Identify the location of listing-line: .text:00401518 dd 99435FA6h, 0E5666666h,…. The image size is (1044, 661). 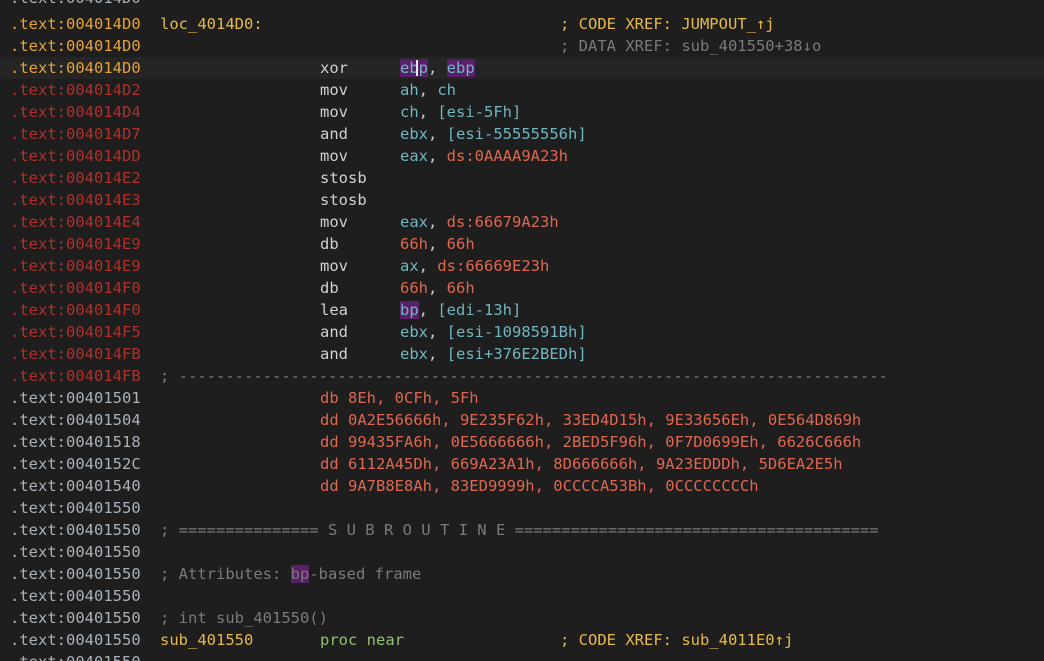
(522, 442).